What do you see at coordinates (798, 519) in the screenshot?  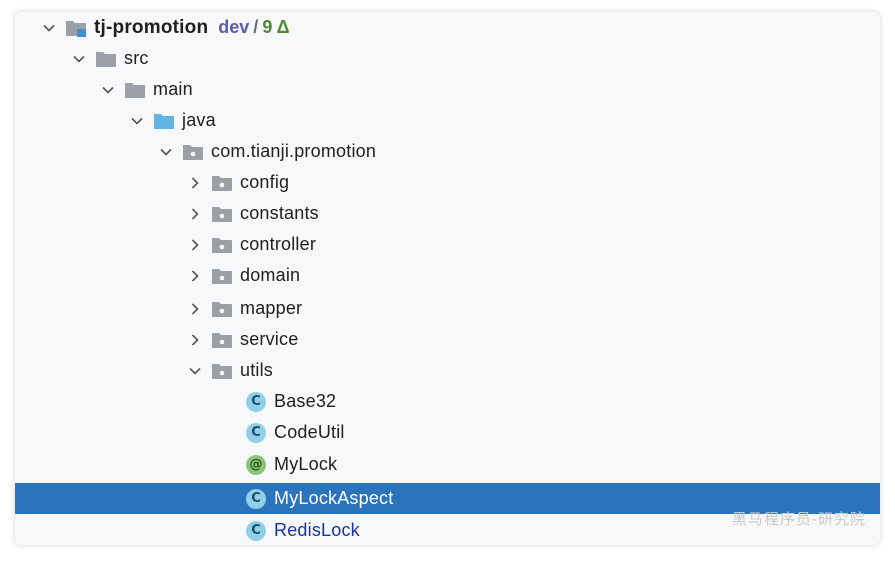 I see `watermark: 黑马程序员-研究院` at bounding box center [798, 519].